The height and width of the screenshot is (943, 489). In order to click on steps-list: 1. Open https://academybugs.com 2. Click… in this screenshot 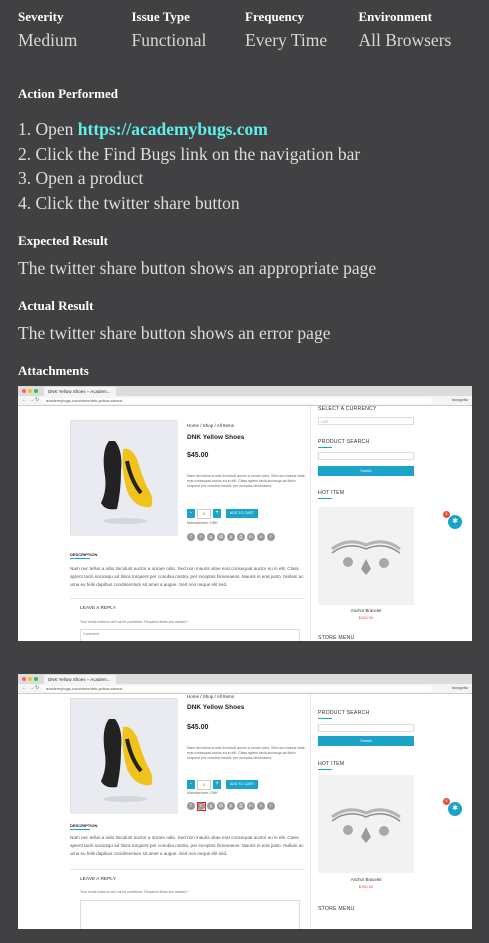, I will do `click(189, 166)`.